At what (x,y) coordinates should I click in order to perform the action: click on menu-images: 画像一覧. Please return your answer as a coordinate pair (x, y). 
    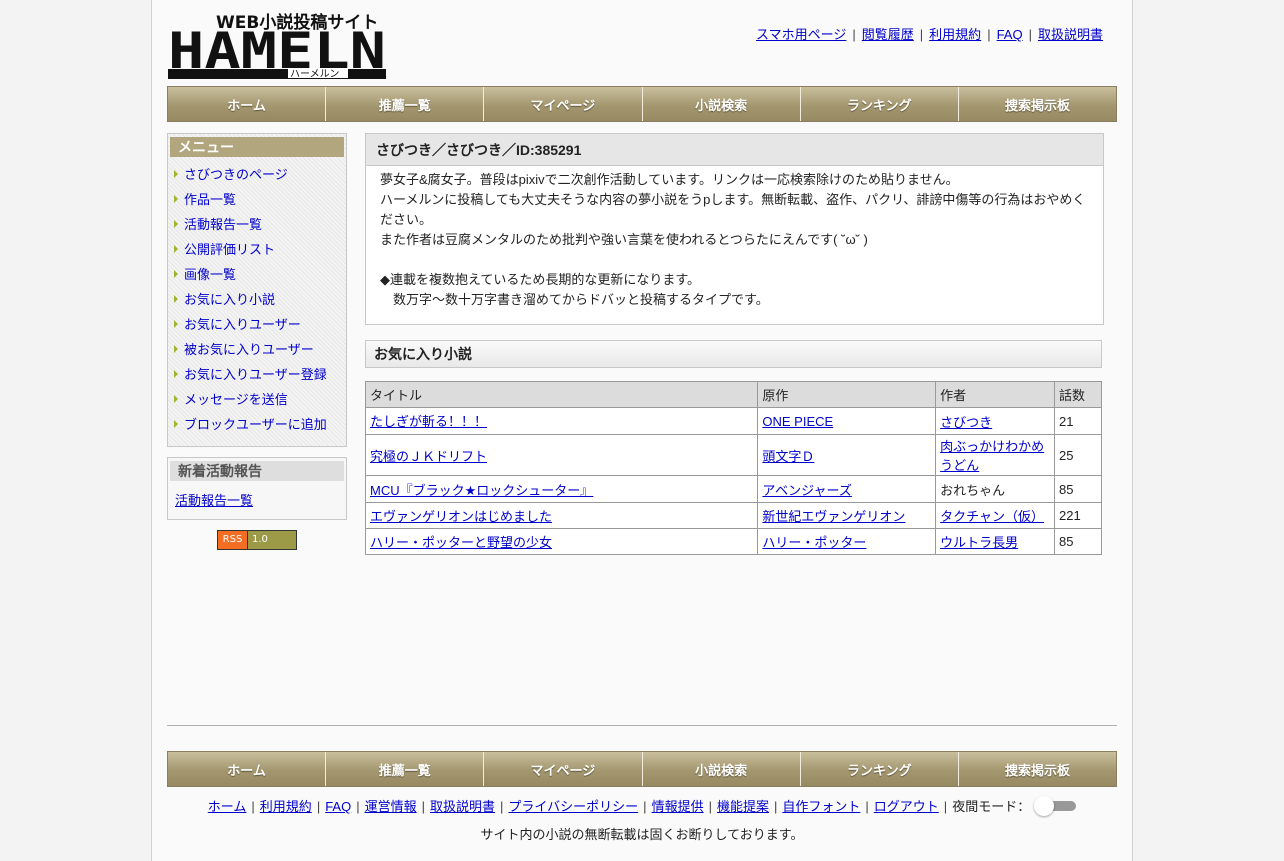
    Looking at the image, I should click on (210, 274).